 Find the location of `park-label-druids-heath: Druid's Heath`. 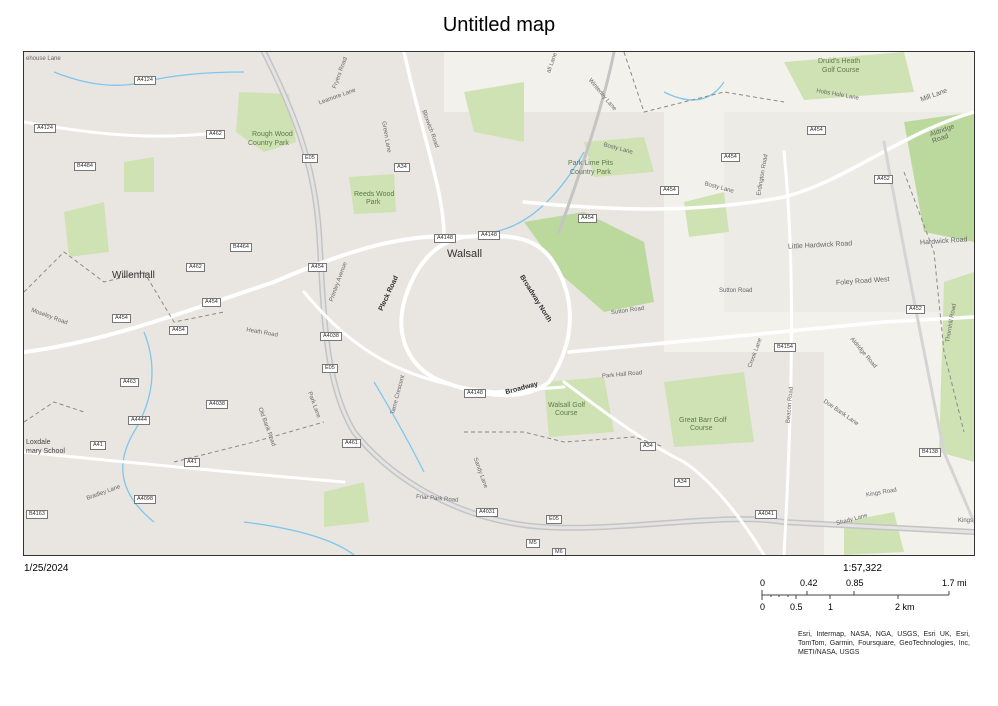

park-label-druids-heath: Druid's Heath is located at coordinates (839, 61).